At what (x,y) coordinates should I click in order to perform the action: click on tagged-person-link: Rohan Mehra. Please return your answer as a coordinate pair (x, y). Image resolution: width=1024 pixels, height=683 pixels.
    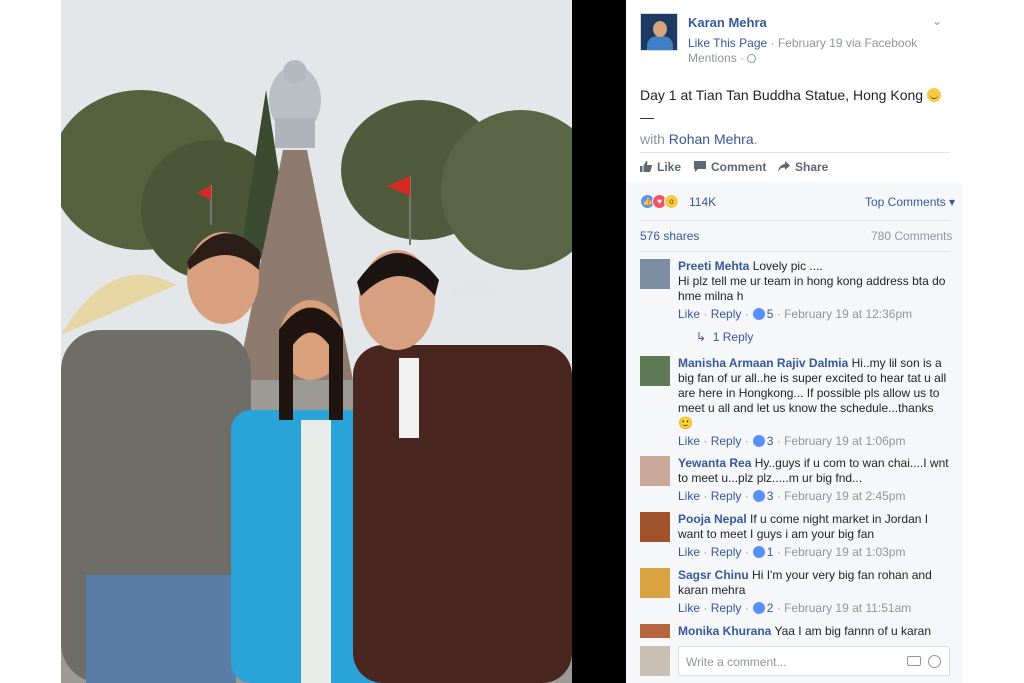
    Looking at the image, I should click on (711, 139).